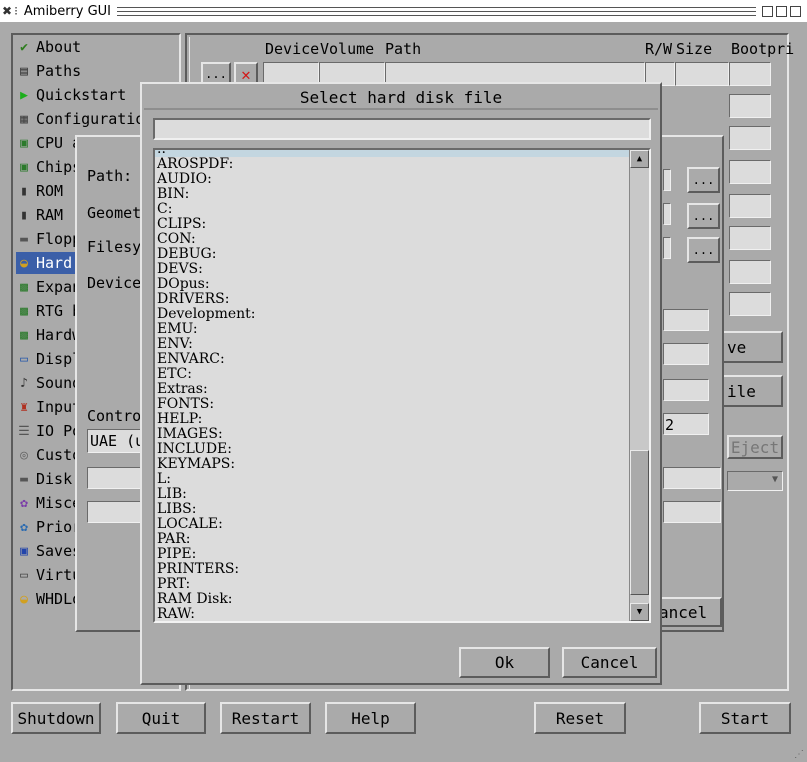 Image resolution: width=807 pixels, height=762 pixels. What do you see at coordinates (667, 180) in the screenshot?
I see `path-field` at bounding box center [667, 180].